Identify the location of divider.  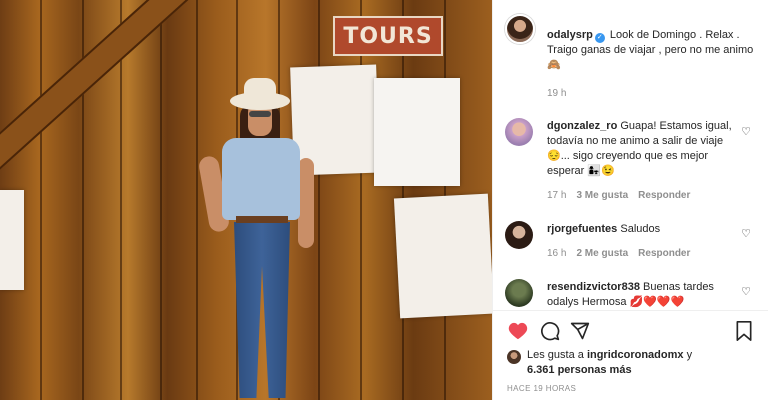
(630, 310).